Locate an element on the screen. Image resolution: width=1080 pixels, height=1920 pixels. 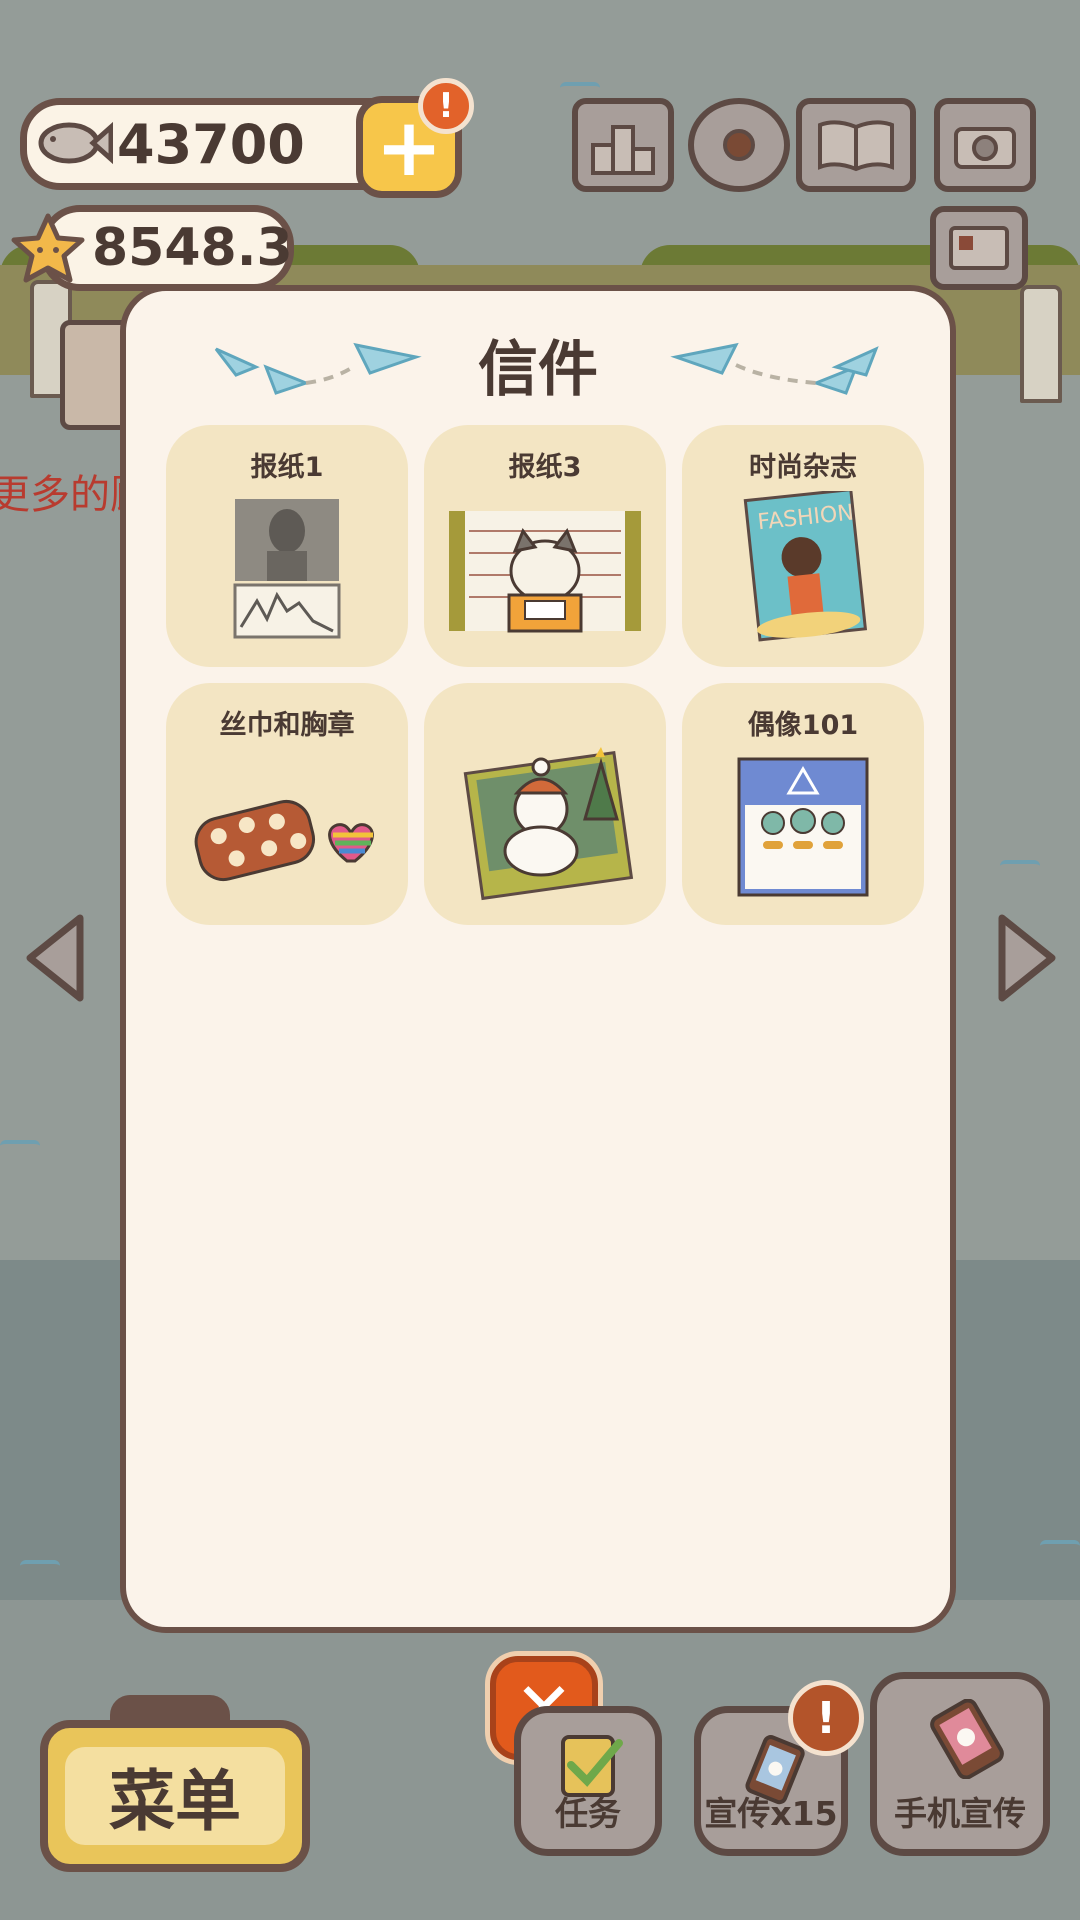
menu-button: 菜单 is located at coordinates (175, 1796).